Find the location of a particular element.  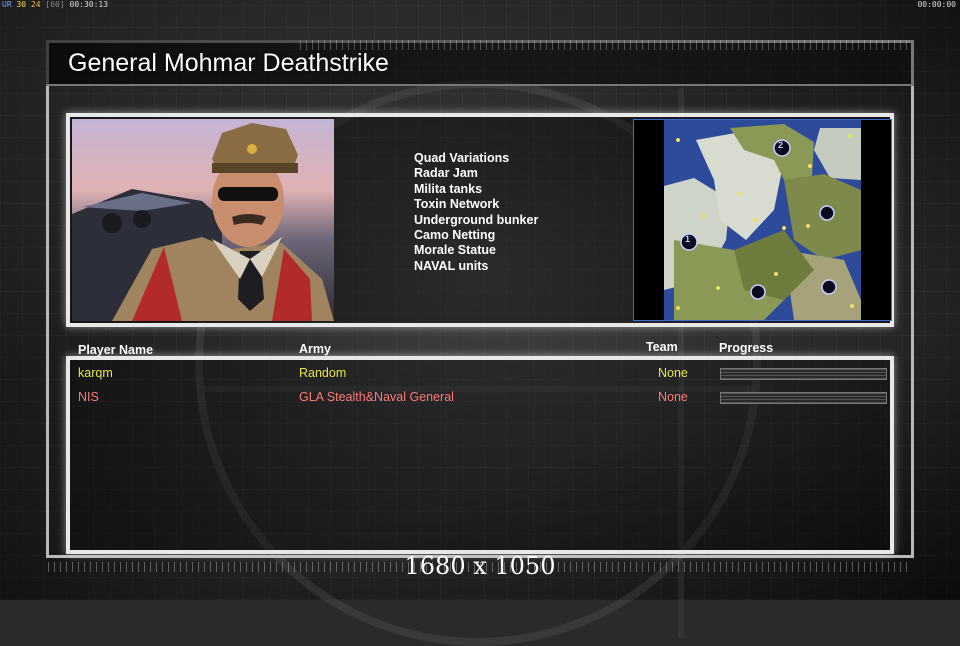

hud-value-1: 30 is located at coordinates (21, 4).